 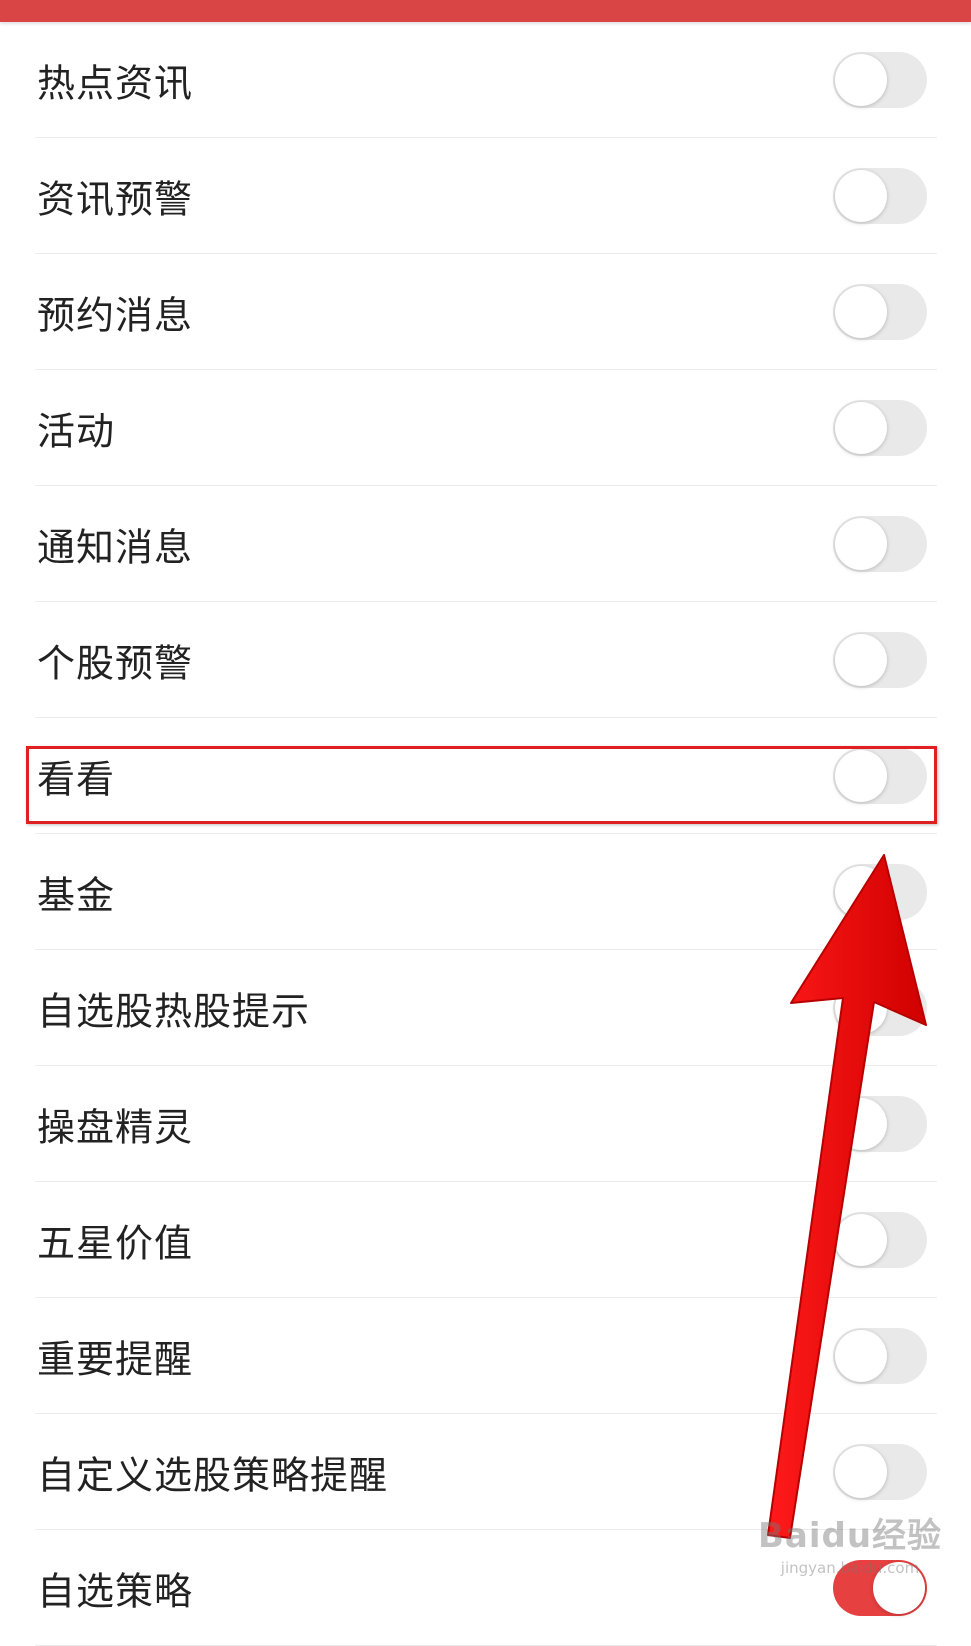 What do you see at coordinates (481, 785) in the screenshot?
I see `highlight-box` at bounding box center [481, 785].